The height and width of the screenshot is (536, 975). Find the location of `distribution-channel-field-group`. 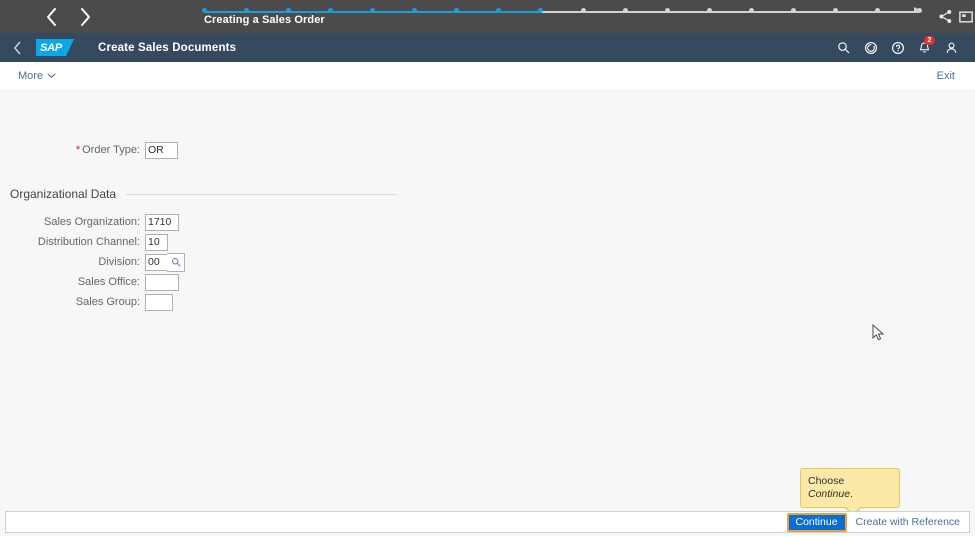

distribution-channel-field-group is located at coordinates (156, 242).